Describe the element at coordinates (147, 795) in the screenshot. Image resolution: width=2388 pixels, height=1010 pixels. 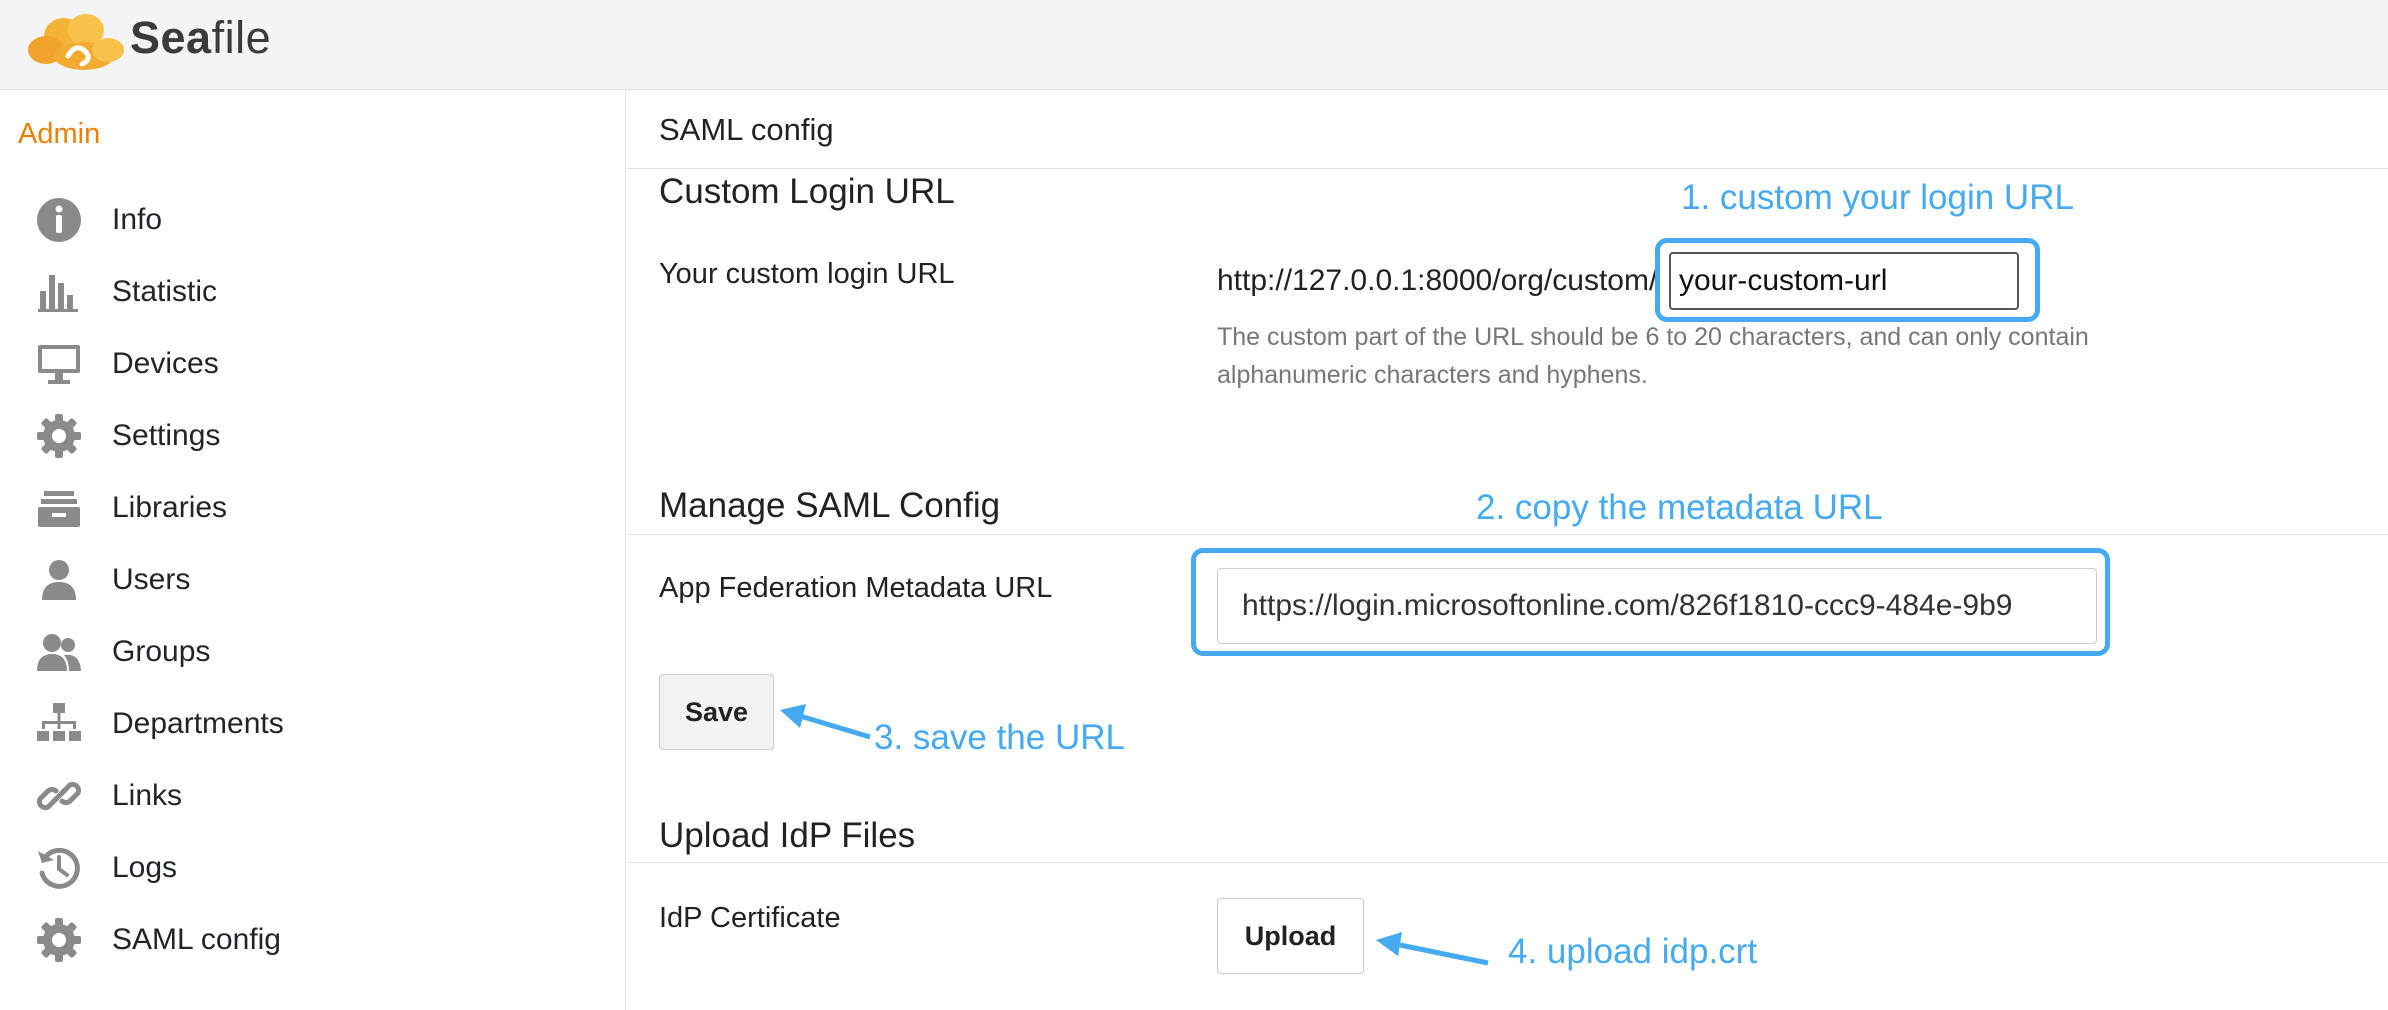
I see `sidebar-item-label: Links` at that location.